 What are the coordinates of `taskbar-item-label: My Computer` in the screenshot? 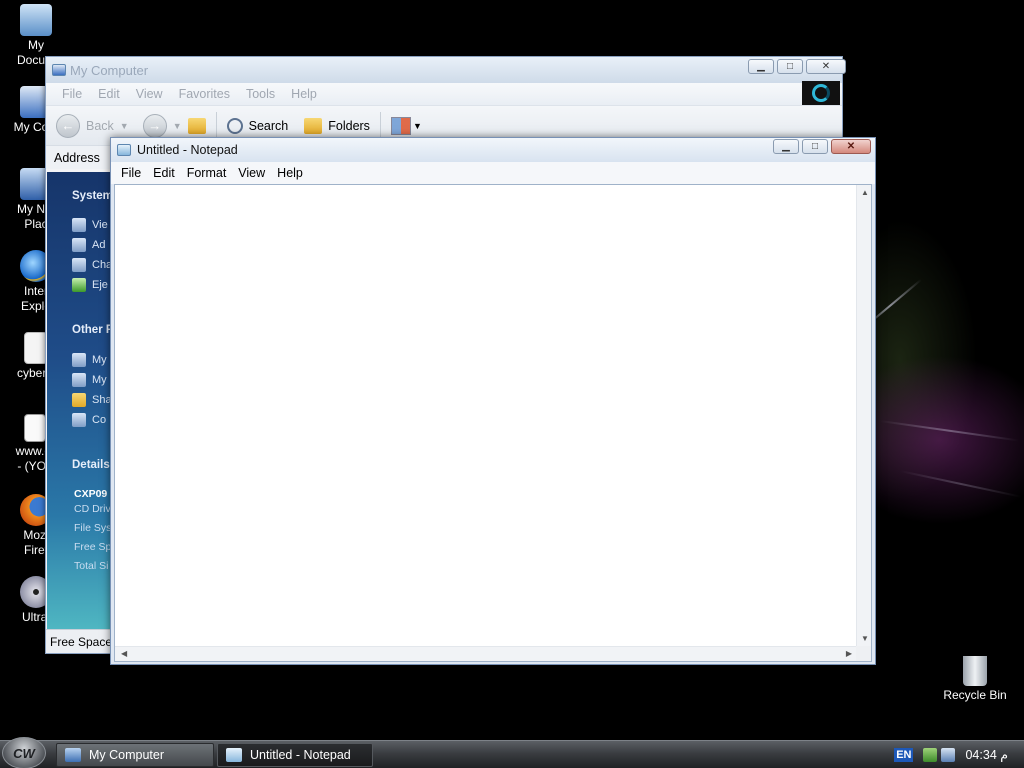 It's located at (127, 755).